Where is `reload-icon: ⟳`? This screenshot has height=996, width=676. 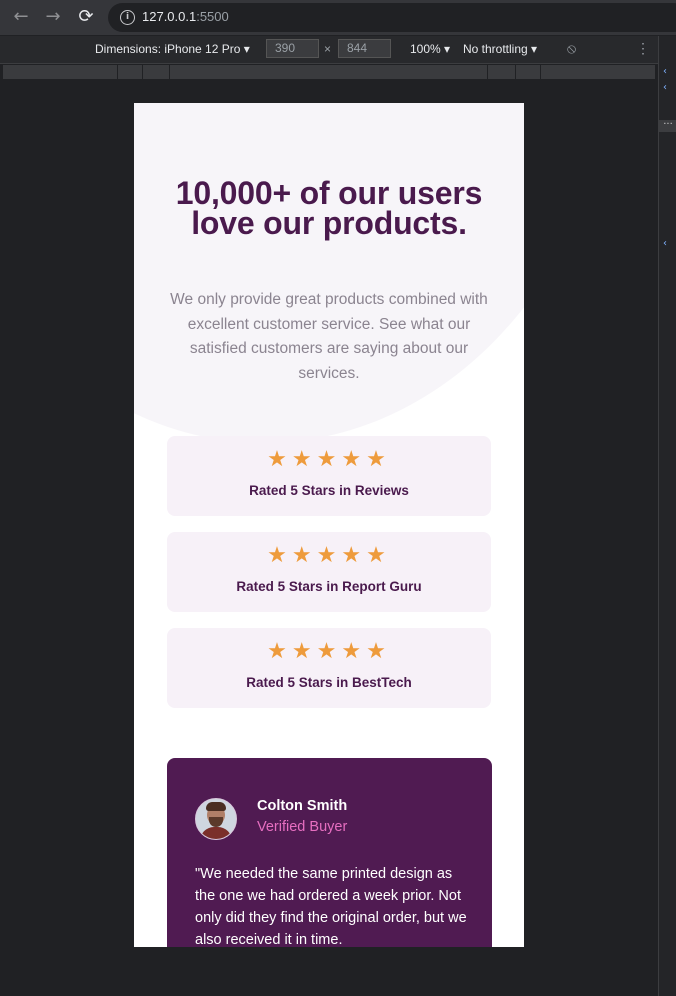
reload-icon: ⟳ is located at coordinates (86, 17).